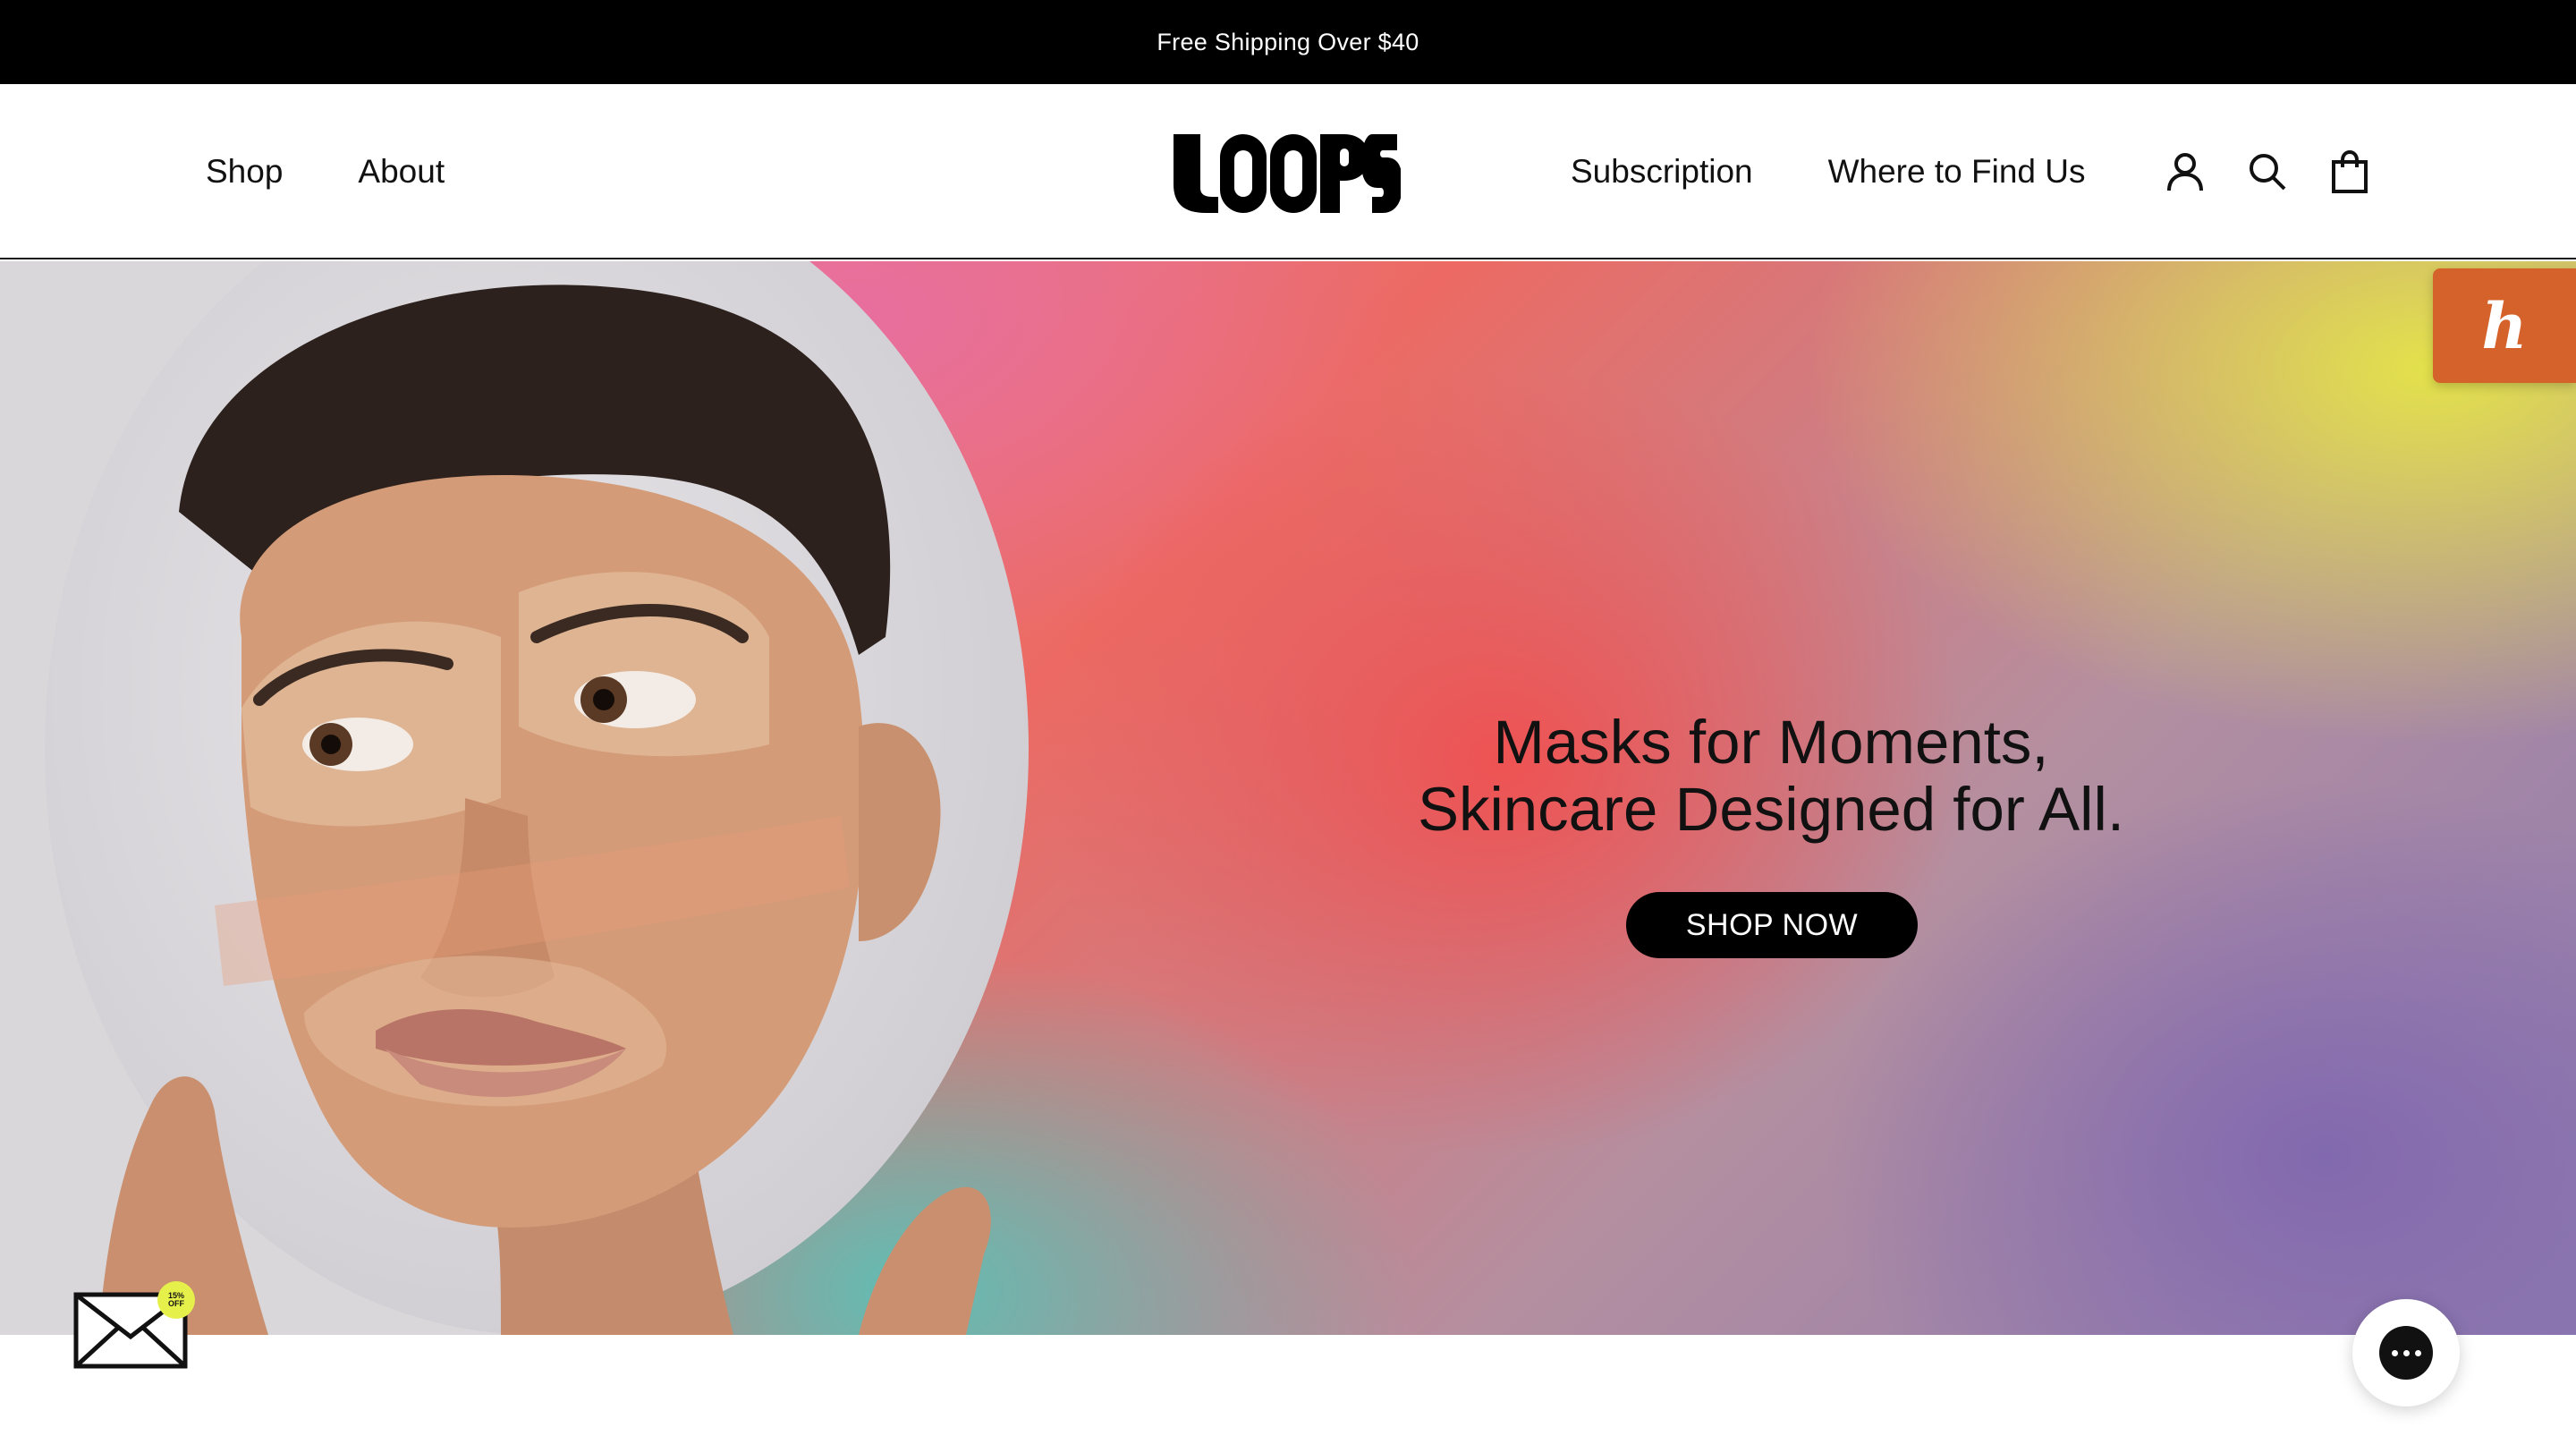 The image size is (2576, 1453). What do you see at coordinates (1957, 172) in the screenshot?
I see `nav-link-where-to-find-us: Where to Find Us` at bounding box center [1957, 172].